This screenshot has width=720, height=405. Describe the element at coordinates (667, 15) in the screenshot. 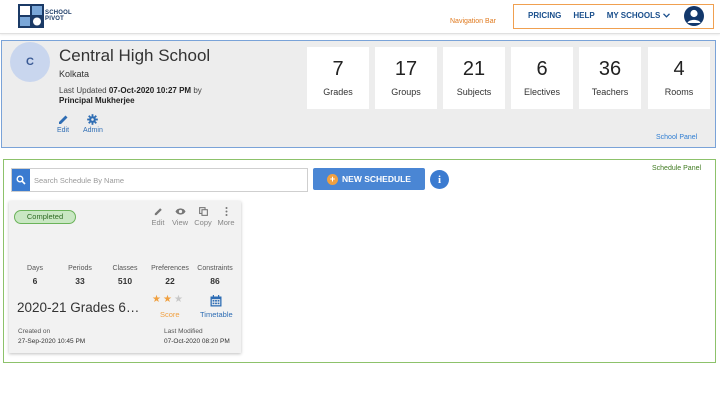

I see `chevron-down-icon` at that location.